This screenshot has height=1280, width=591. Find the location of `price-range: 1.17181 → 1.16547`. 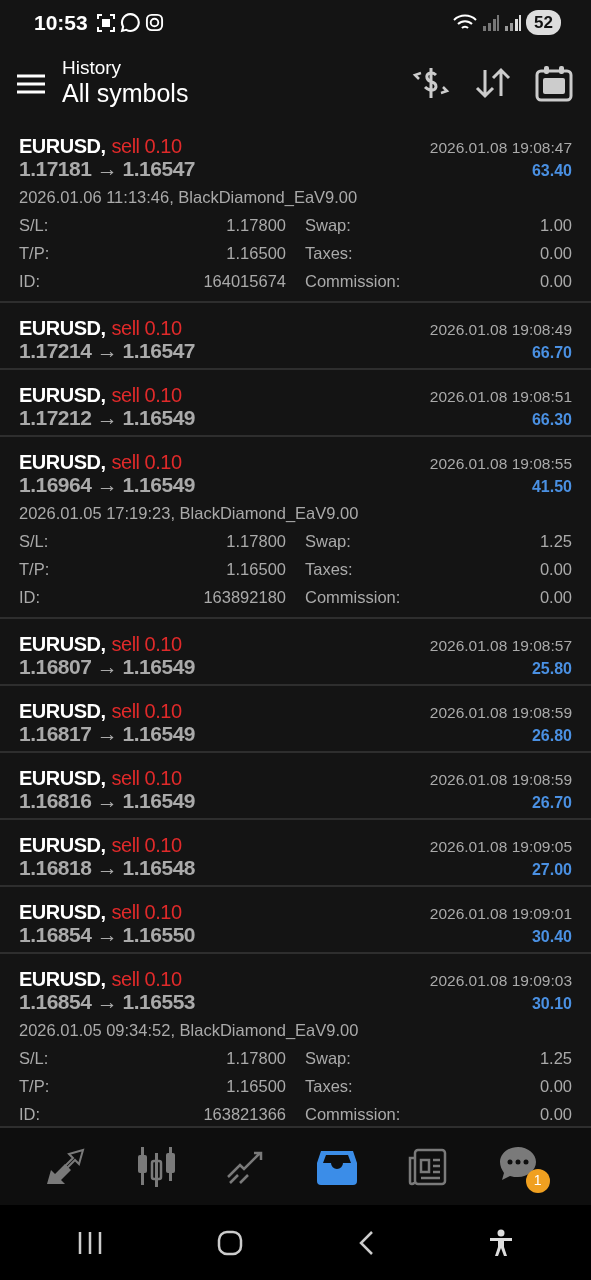

price-range: 1.17181 → 1.16547 is located at coordinates (107, 169).